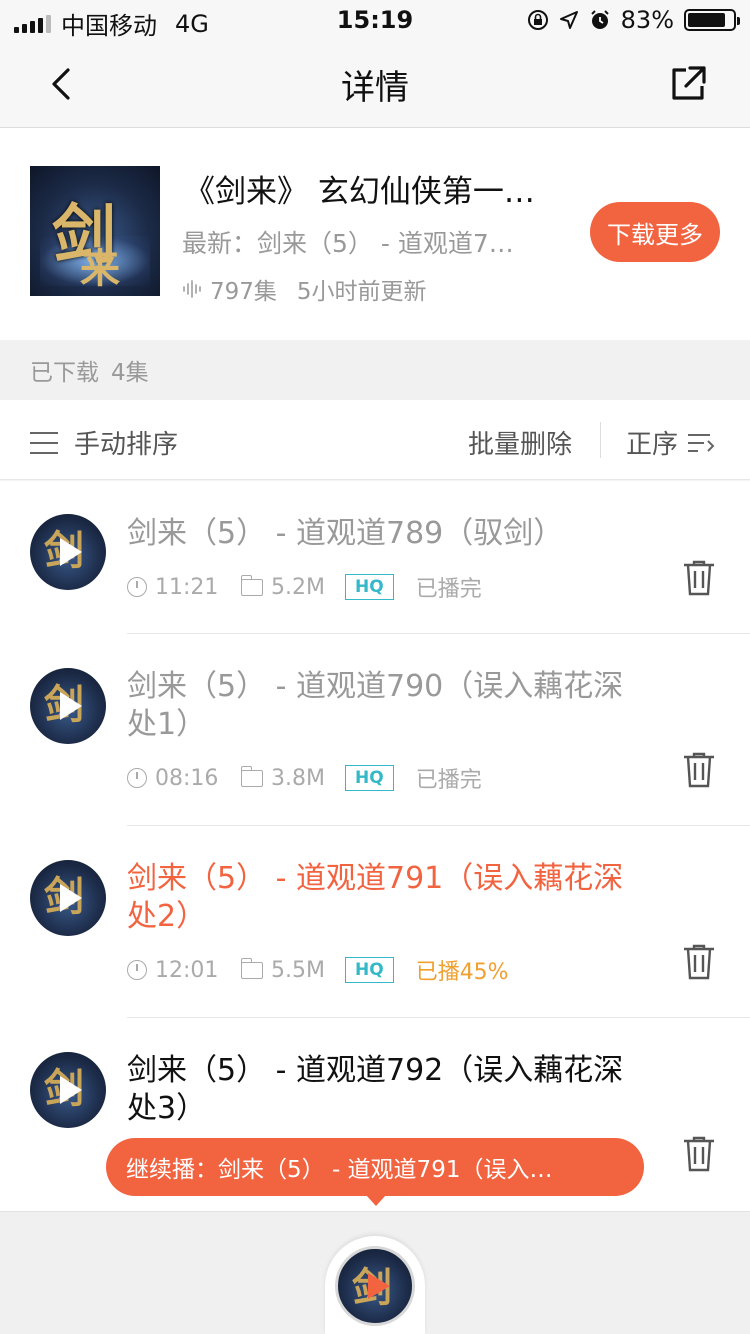  What do you see at coordinates (192, 289) in the screenshot?
I see `audio-wave-icon` at bounding box center [192, 289].